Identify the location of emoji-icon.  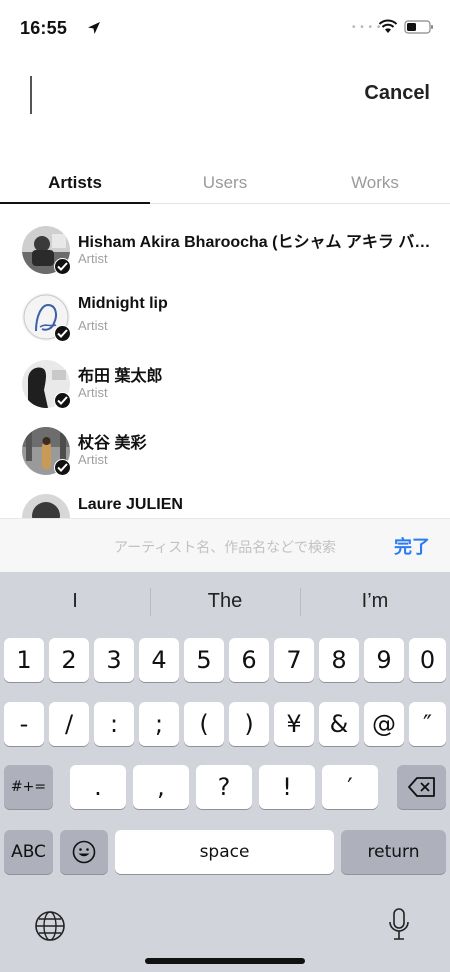
(84, 852).